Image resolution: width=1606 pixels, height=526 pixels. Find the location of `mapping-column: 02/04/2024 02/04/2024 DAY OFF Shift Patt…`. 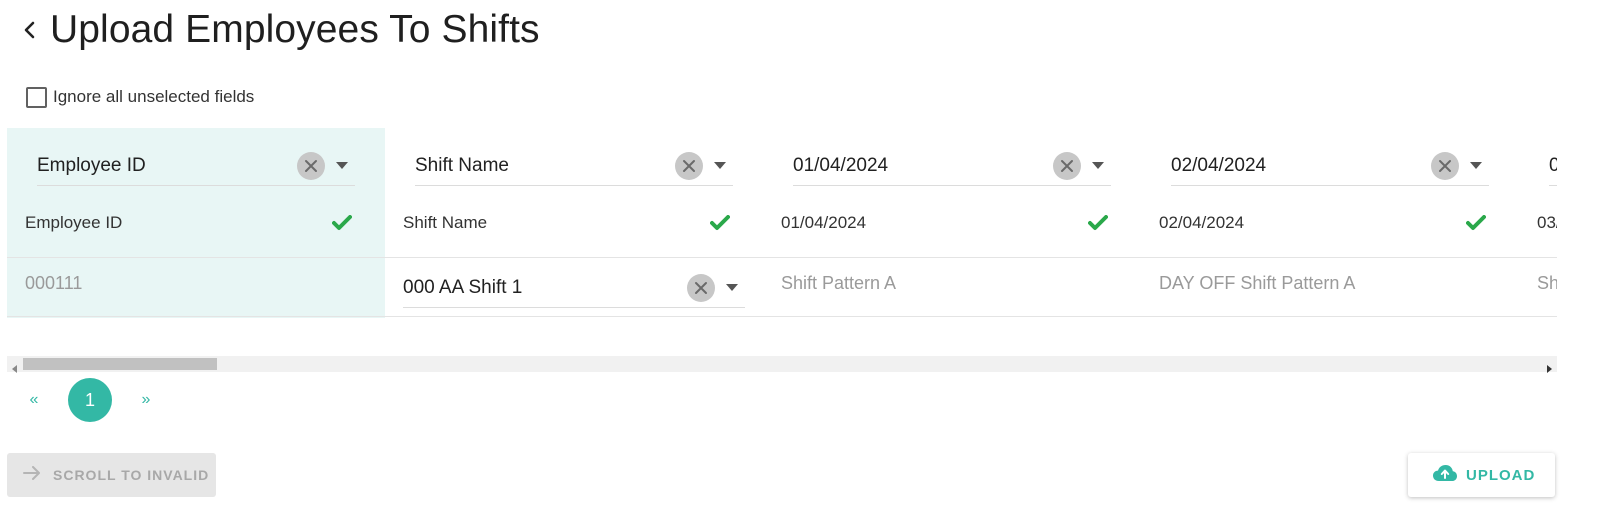

mapping-column: 02/04/2024 02/04/2024 DAY OFF Shift Patt… is located at coordinates (1330, 223).